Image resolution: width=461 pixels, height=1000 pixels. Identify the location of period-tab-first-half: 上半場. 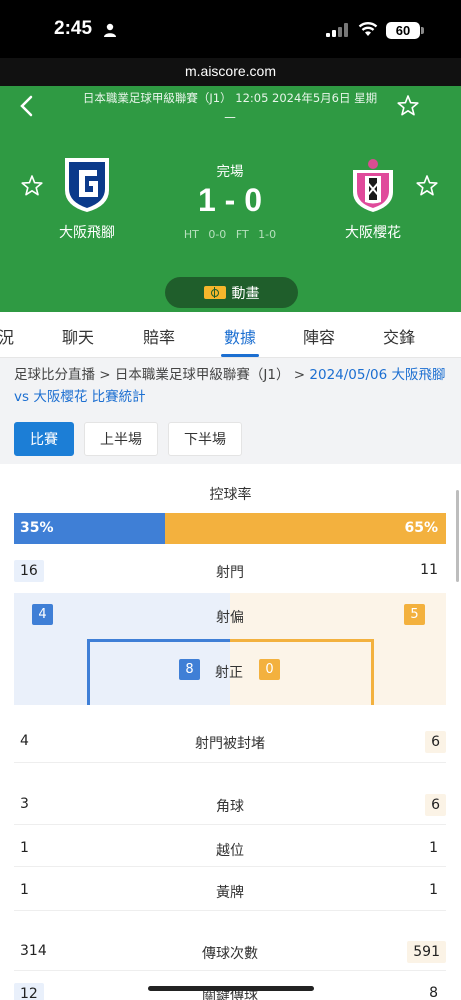
(121, 439).